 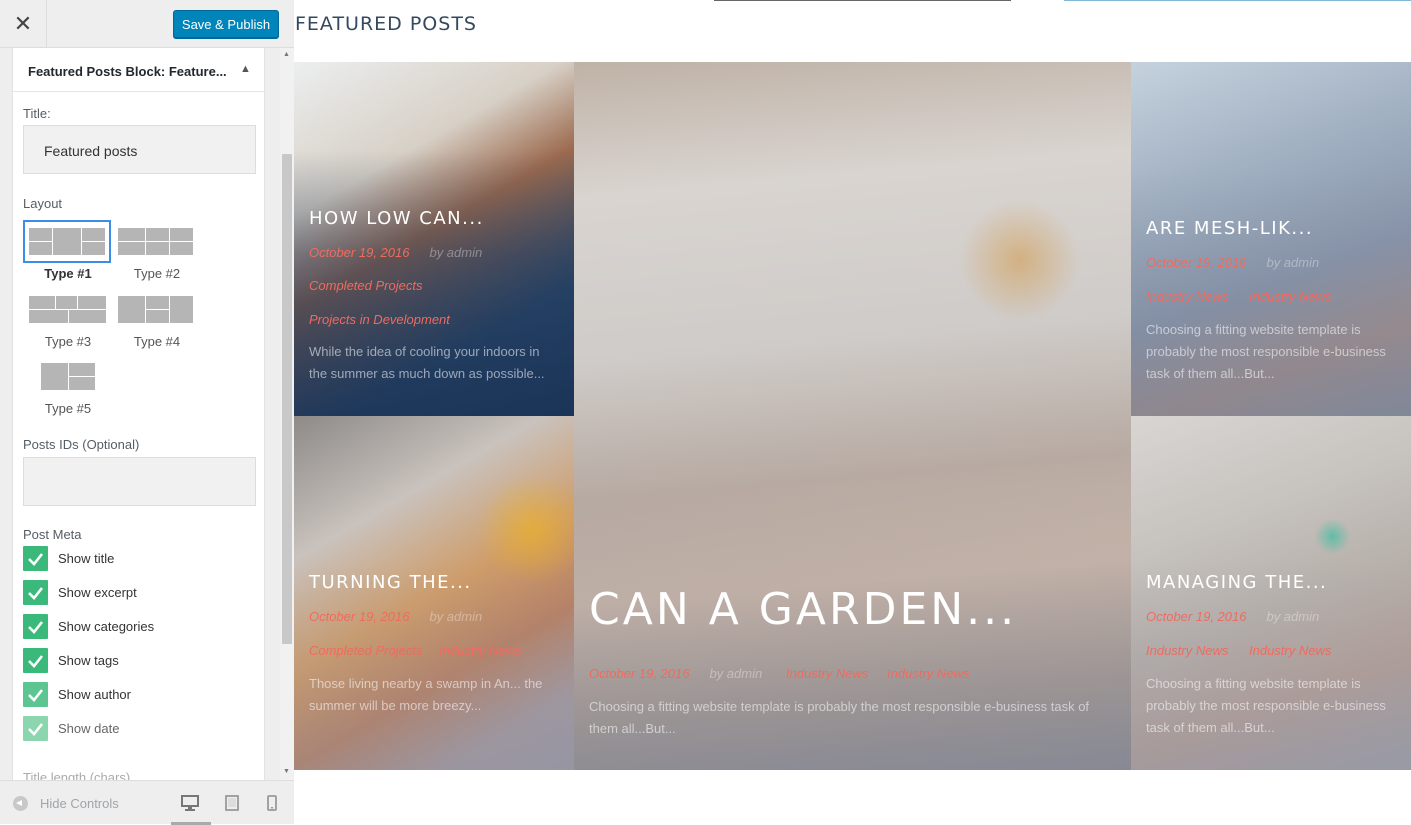 What do you see at coordinates (43, 203) in the screenshot?
I see `layout-label: Layout` at bounding box center [43, 203].